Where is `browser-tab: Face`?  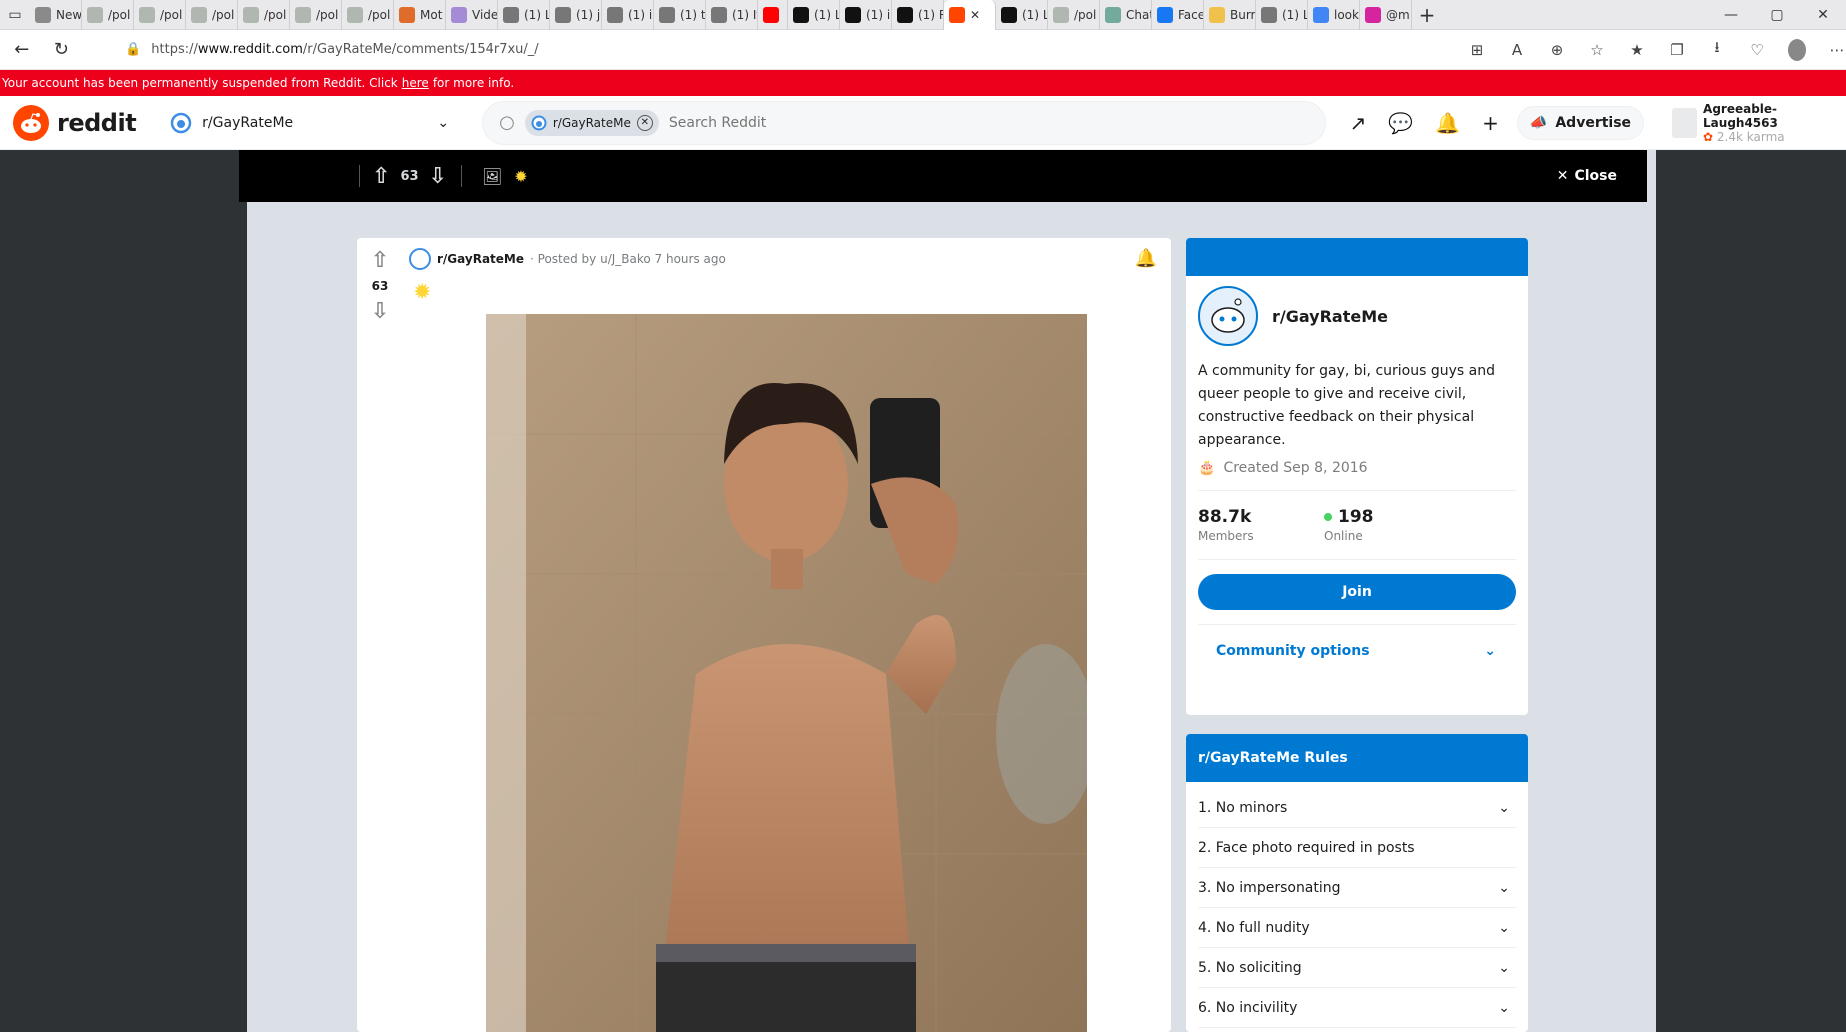 browser-tab: Face is located at coordinates (1178, 15).